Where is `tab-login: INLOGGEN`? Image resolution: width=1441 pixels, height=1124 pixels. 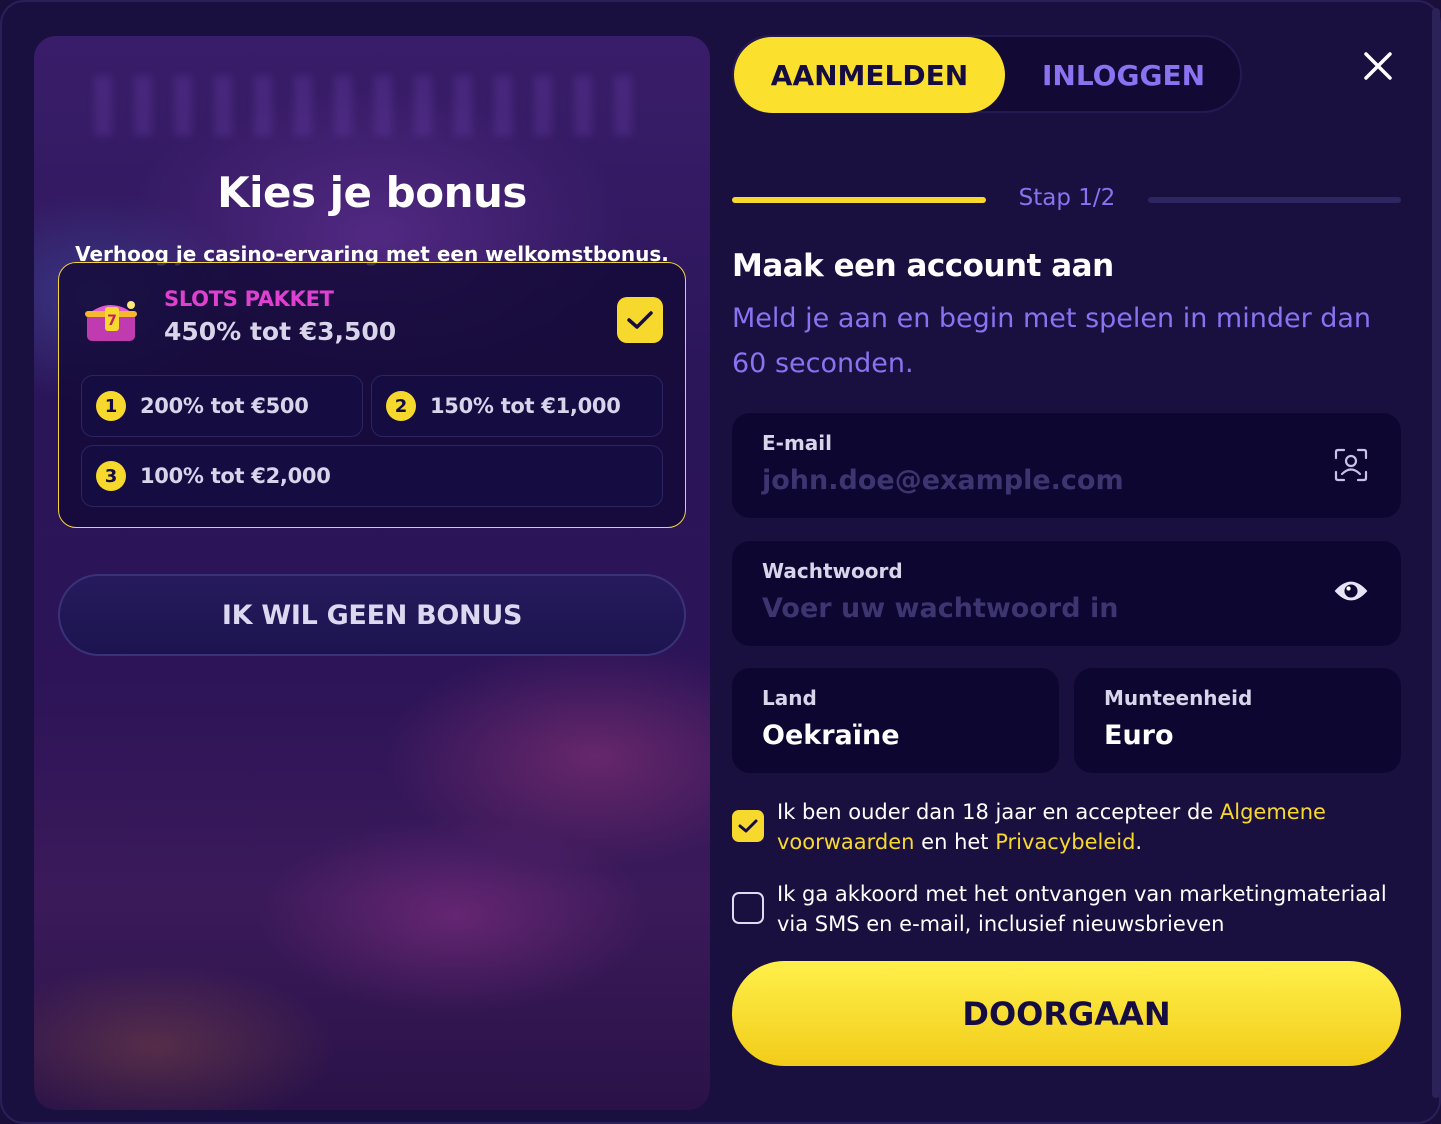 tab-login: INLOGGEN is located at coordinates (1123, 75).